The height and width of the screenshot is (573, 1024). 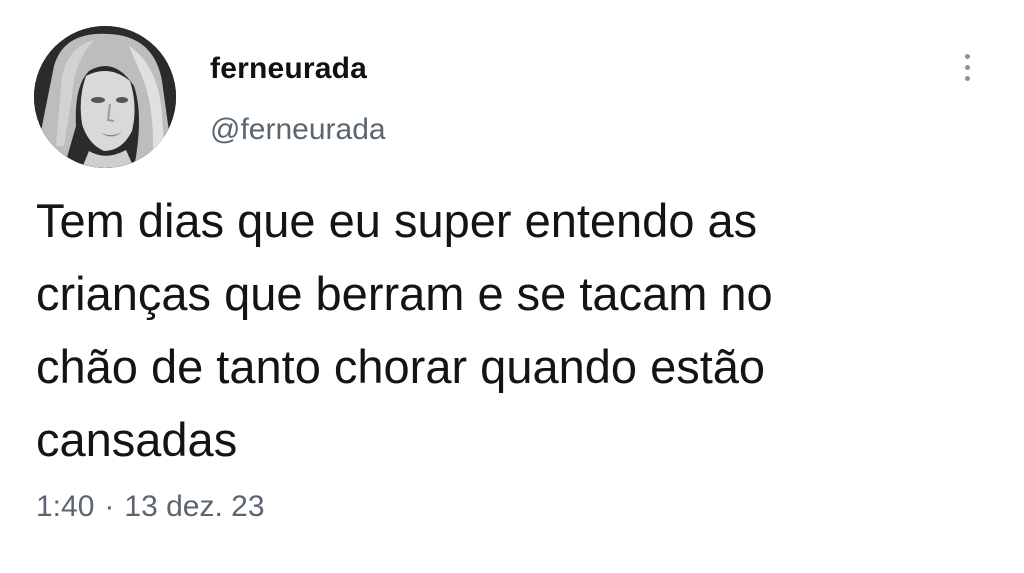 What do you see at coordinates (288, 69) in the screenshot?
I see `author-display-name: ferneurada` at bounding box center [288, 69].